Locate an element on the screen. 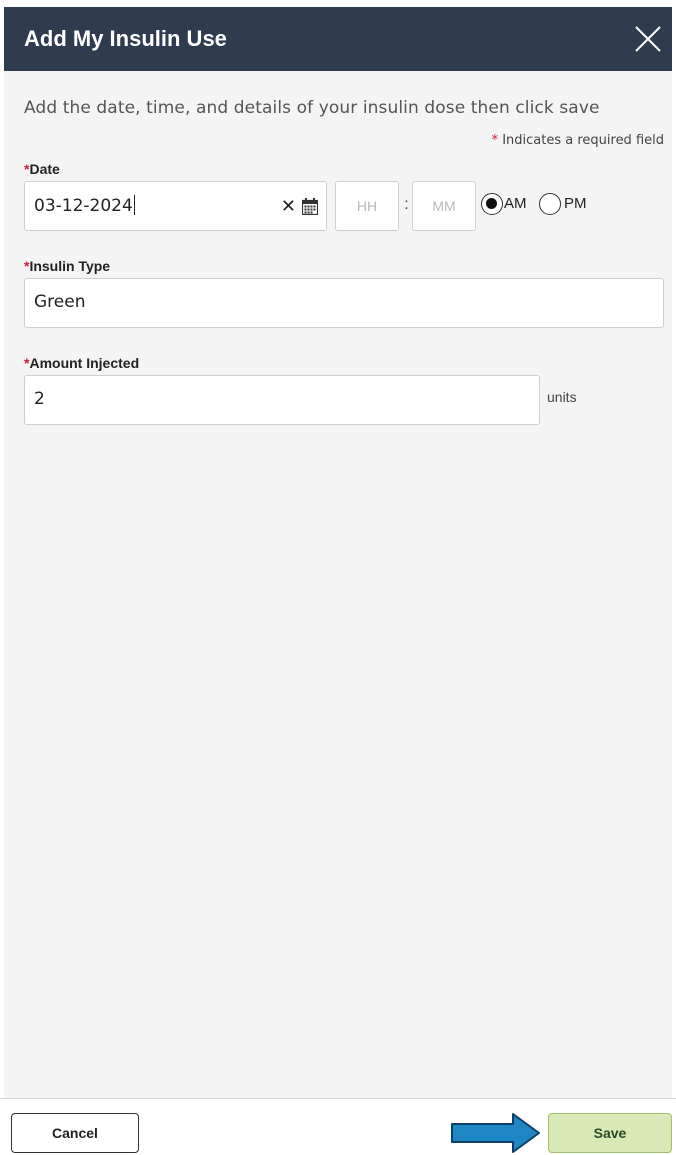 Image resolution: width=676 pixels, height=1155 pixels. hour-input: HH is located at coordinates (367, 206).